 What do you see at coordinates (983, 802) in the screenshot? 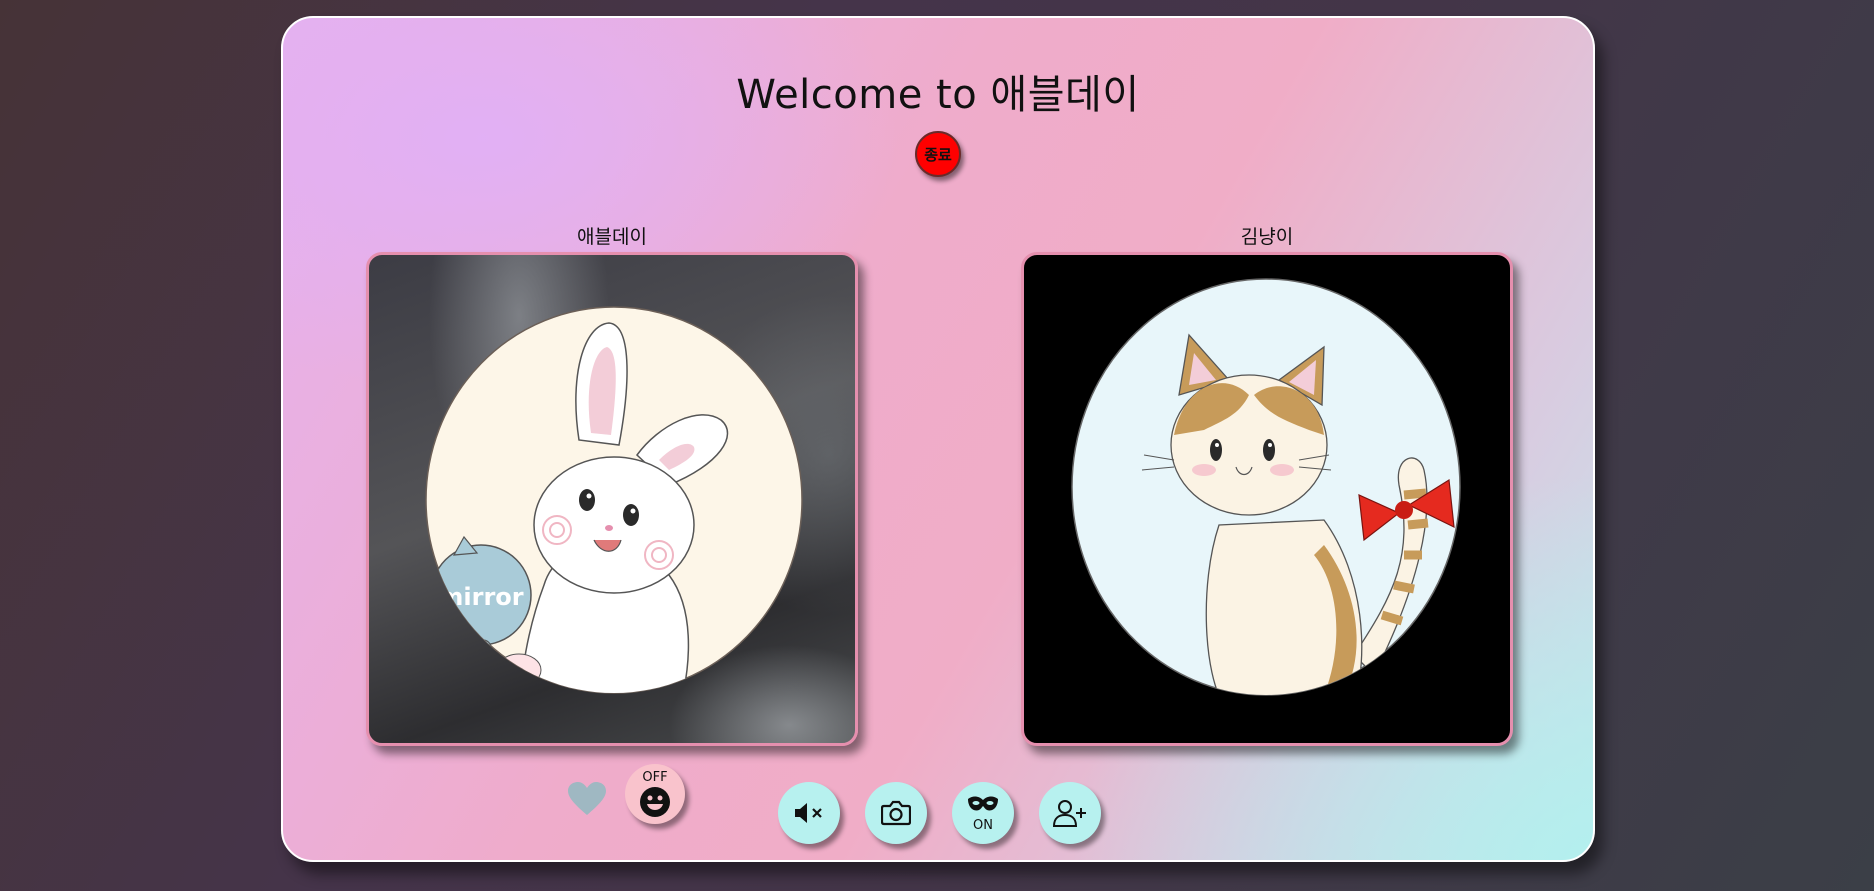
I see `mask-icon` at bounding box center [983, 802].